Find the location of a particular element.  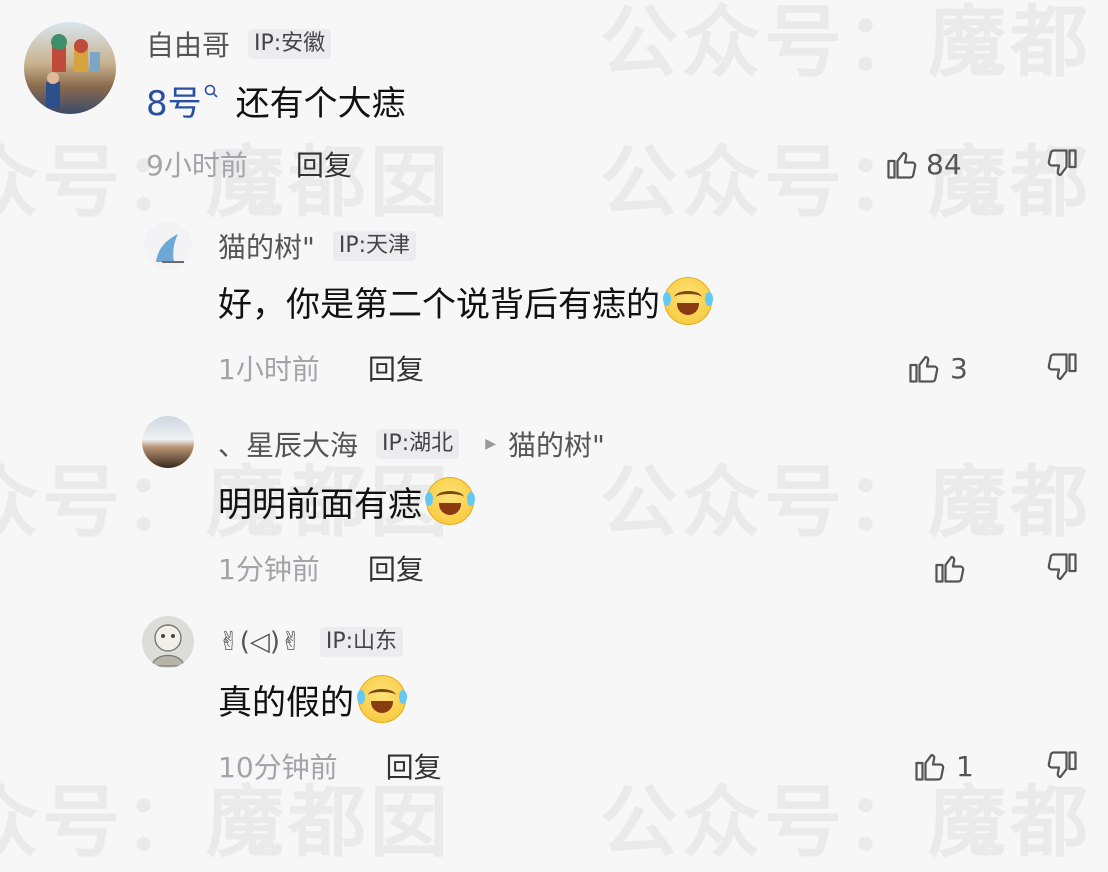

comment-text: 明明前面有痣 is located at coordinates (320, 504).